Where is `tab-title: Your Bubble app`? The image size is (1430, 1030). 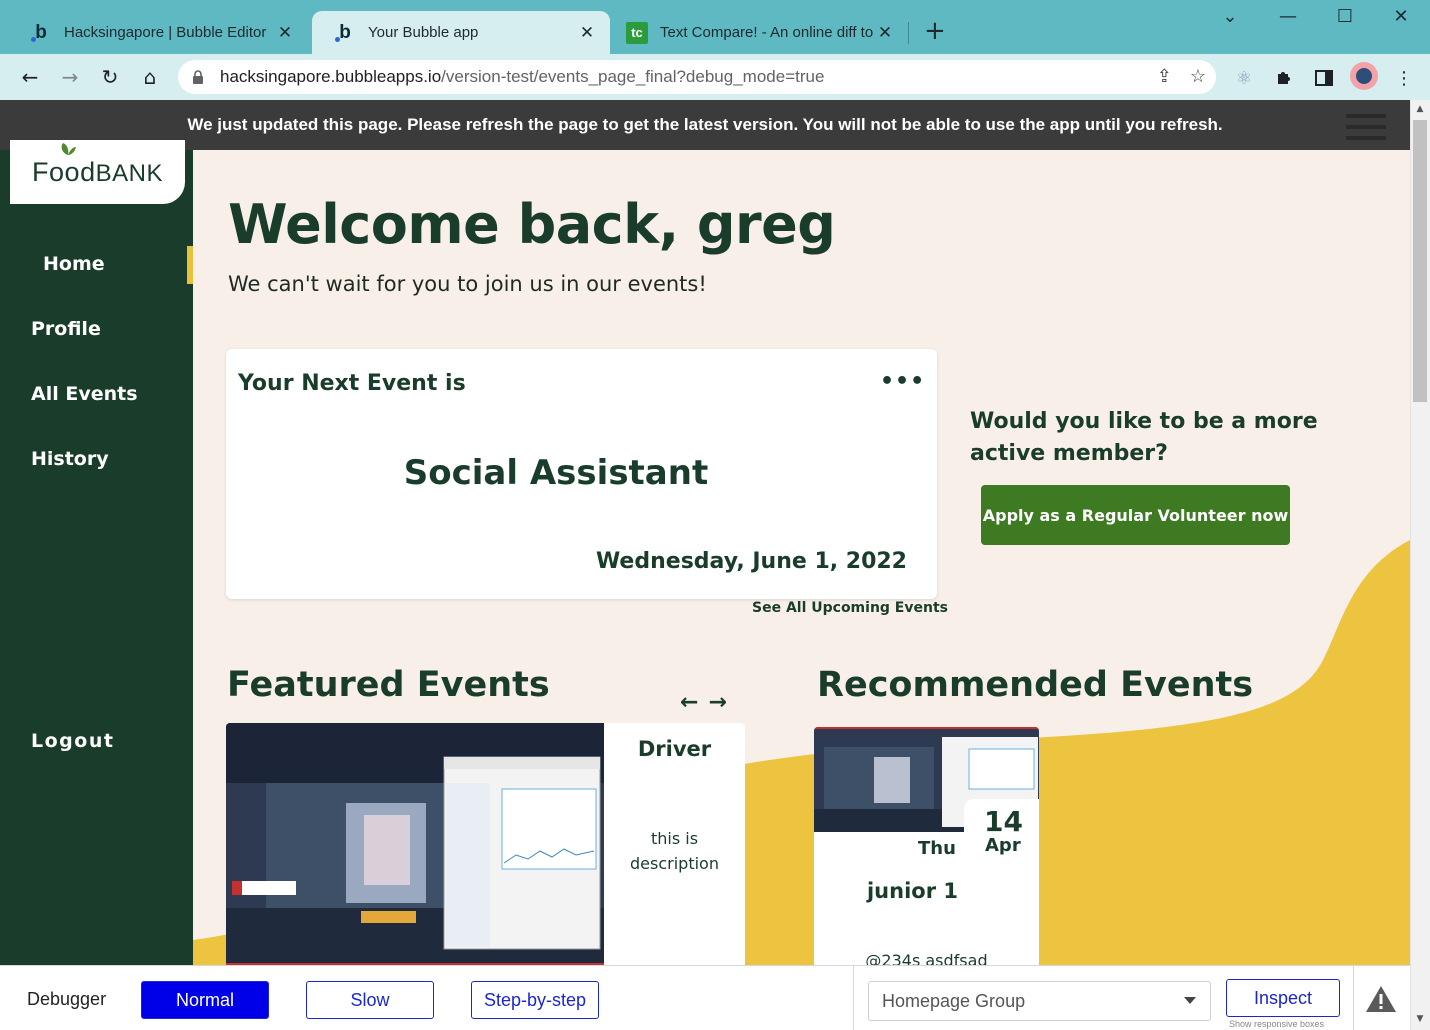 tab-title: Your Bubble app is located at coordinates (423, 32).